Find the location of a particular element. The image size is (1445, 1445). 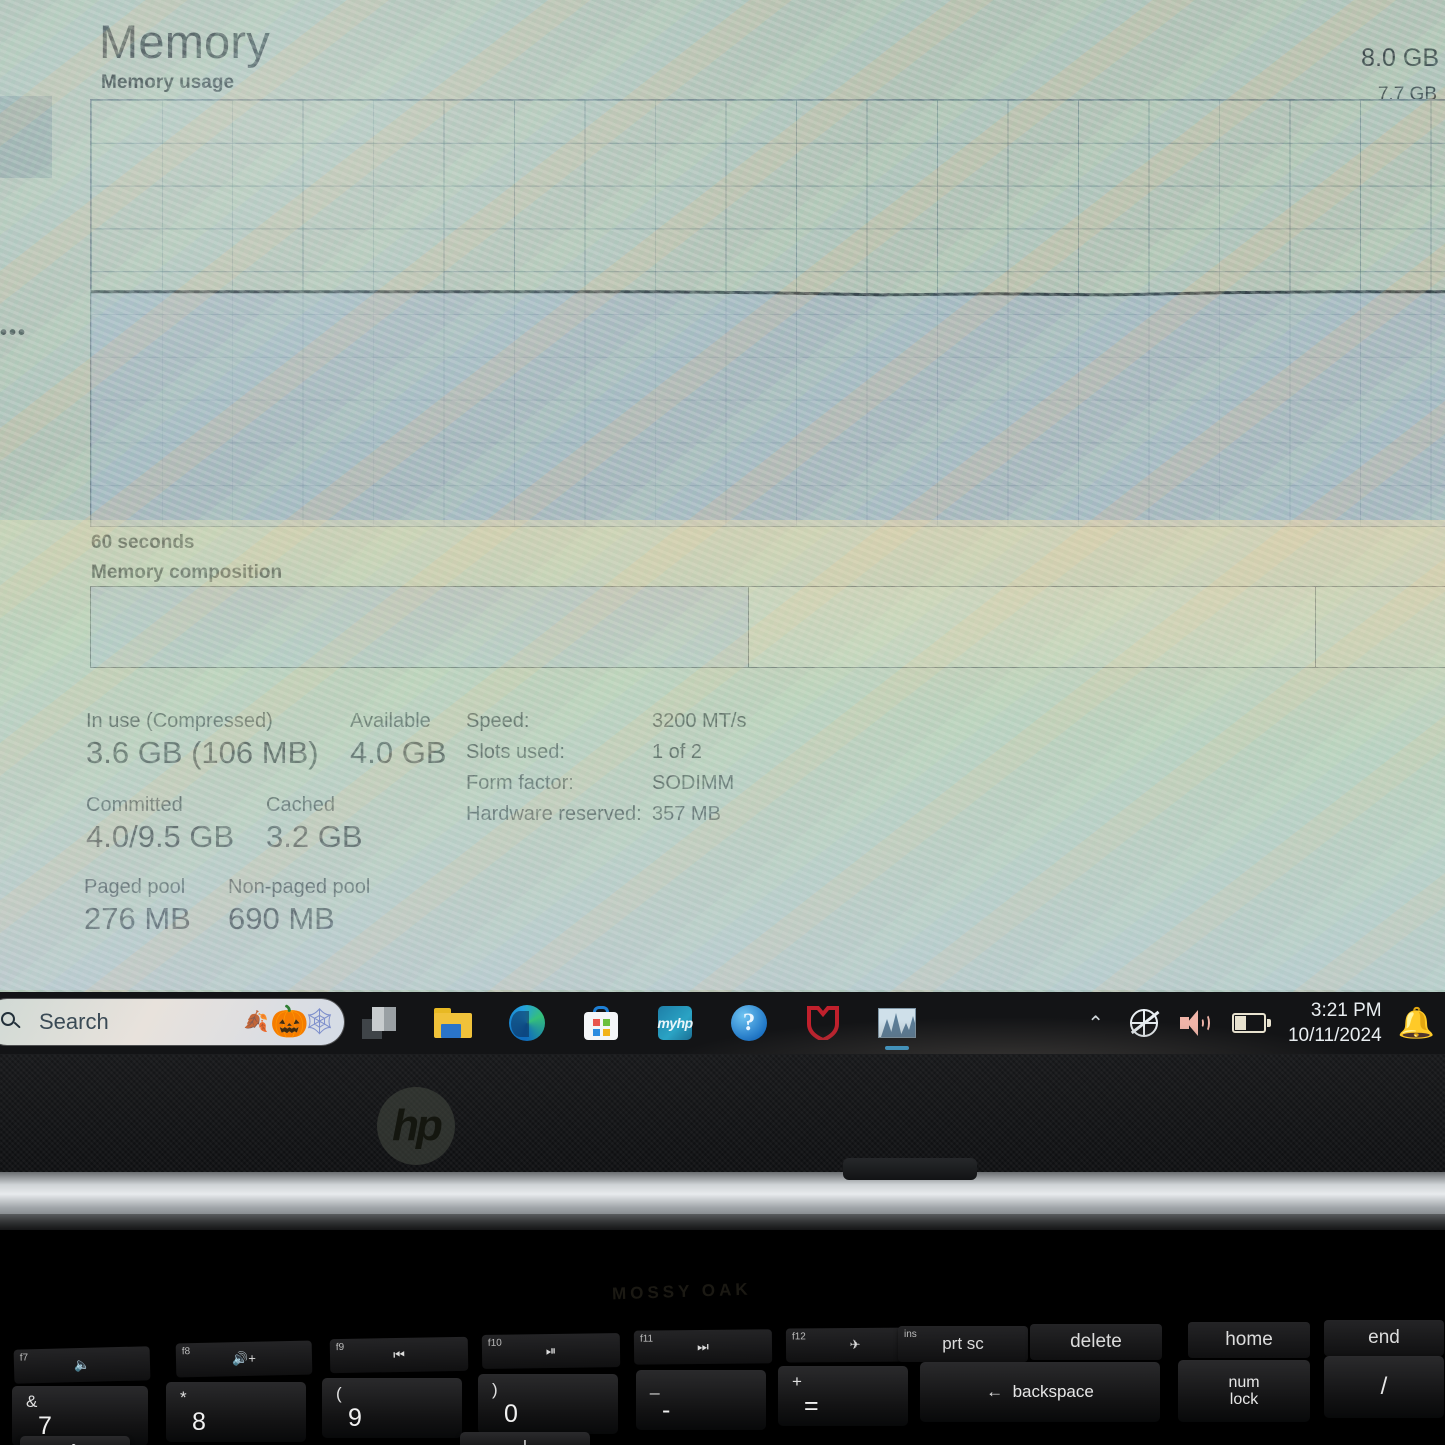

stat-available-label: Available is located at coordinates (390, 721).